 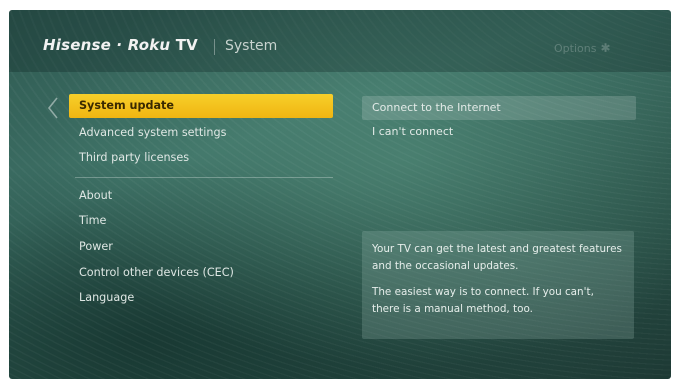 What do you see at coordinates (153, 132) in the screenshot?
I see `menu-item-label: Advanced system settings` at bounding box center [153, 132].